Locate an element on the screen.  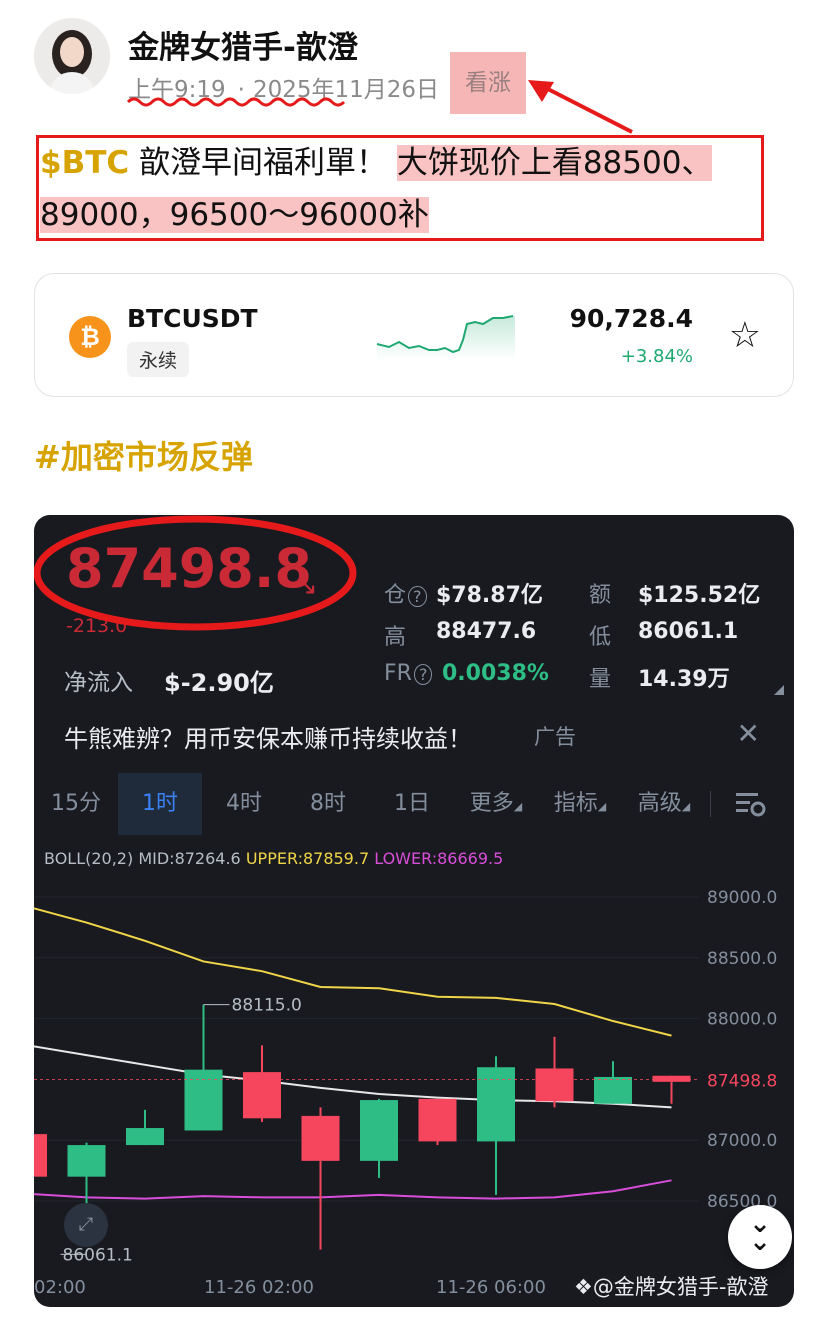
turnover-value: $125.52亿 is located at coordinates (699, 595).